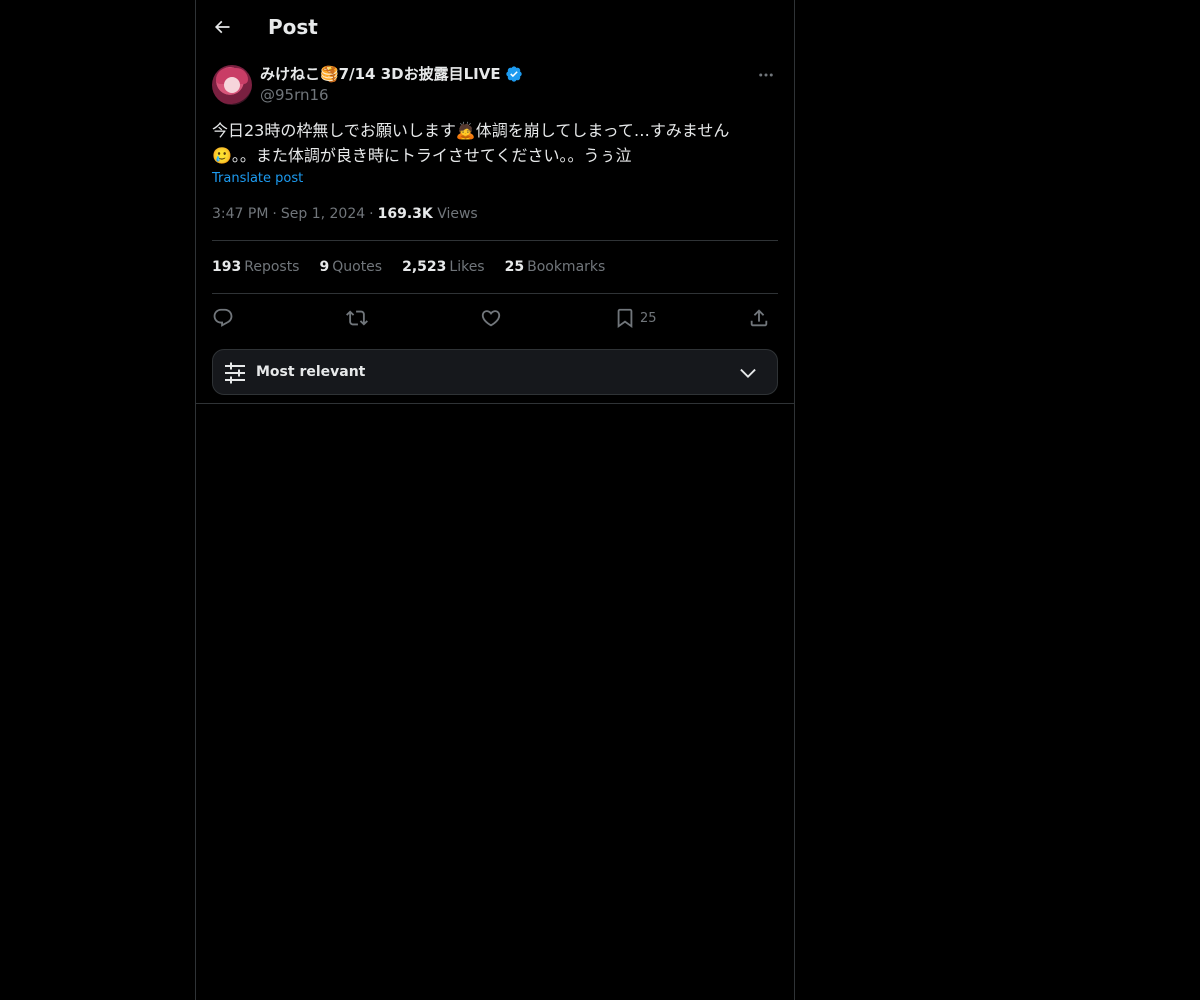  I want to click on author-handle: @95rn16, so click(294, 95).